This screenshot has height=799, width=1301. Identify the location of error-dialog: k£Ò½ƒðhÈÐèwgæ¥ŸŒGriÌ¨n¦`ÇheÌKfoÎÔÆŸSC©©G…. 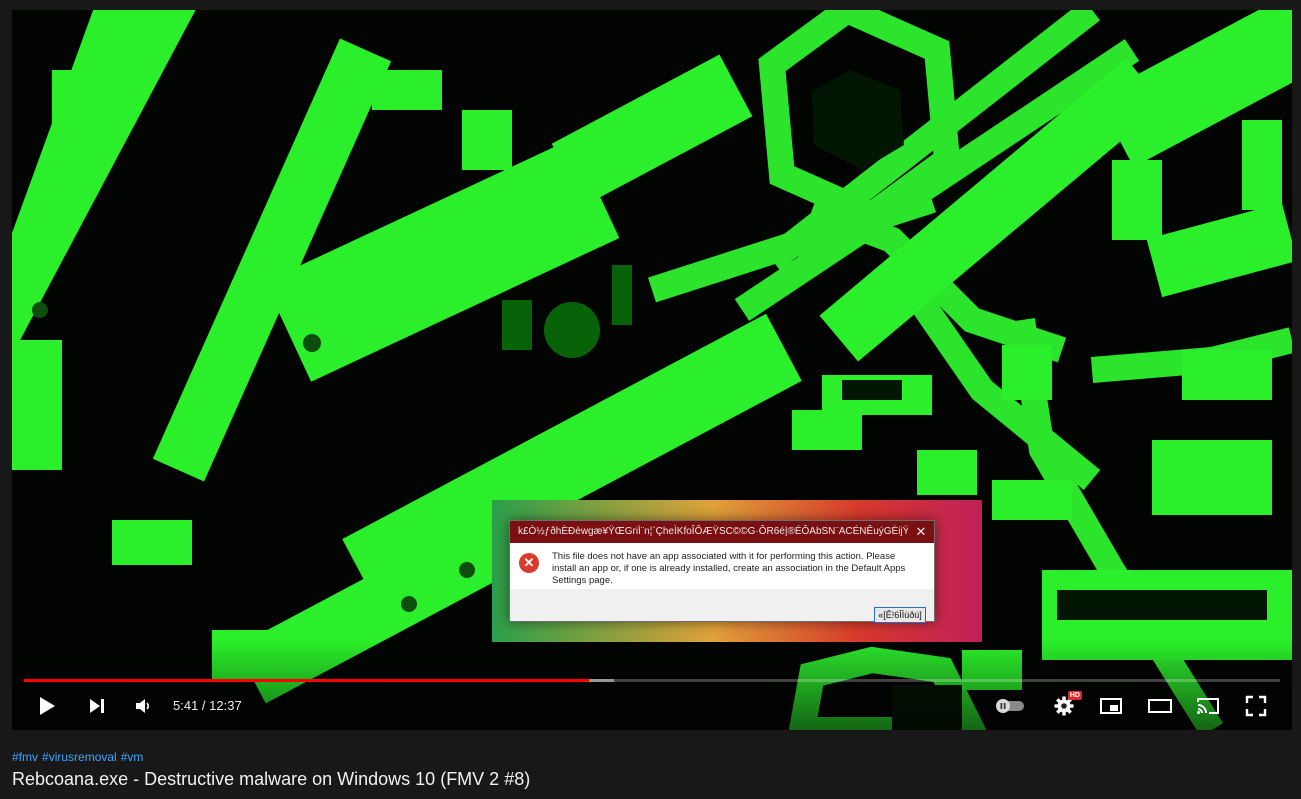
(722, 571).